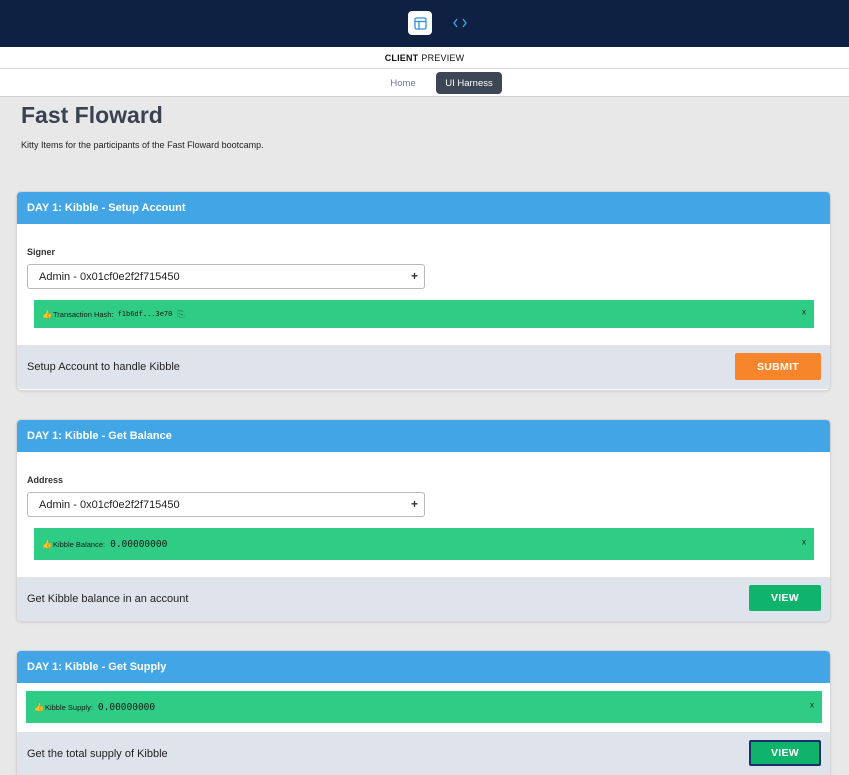 The height and width of the screenshot is (775, 849). Describe the element at coordinates (460, 23) in the screenshot. I see `code-icon` at that location.